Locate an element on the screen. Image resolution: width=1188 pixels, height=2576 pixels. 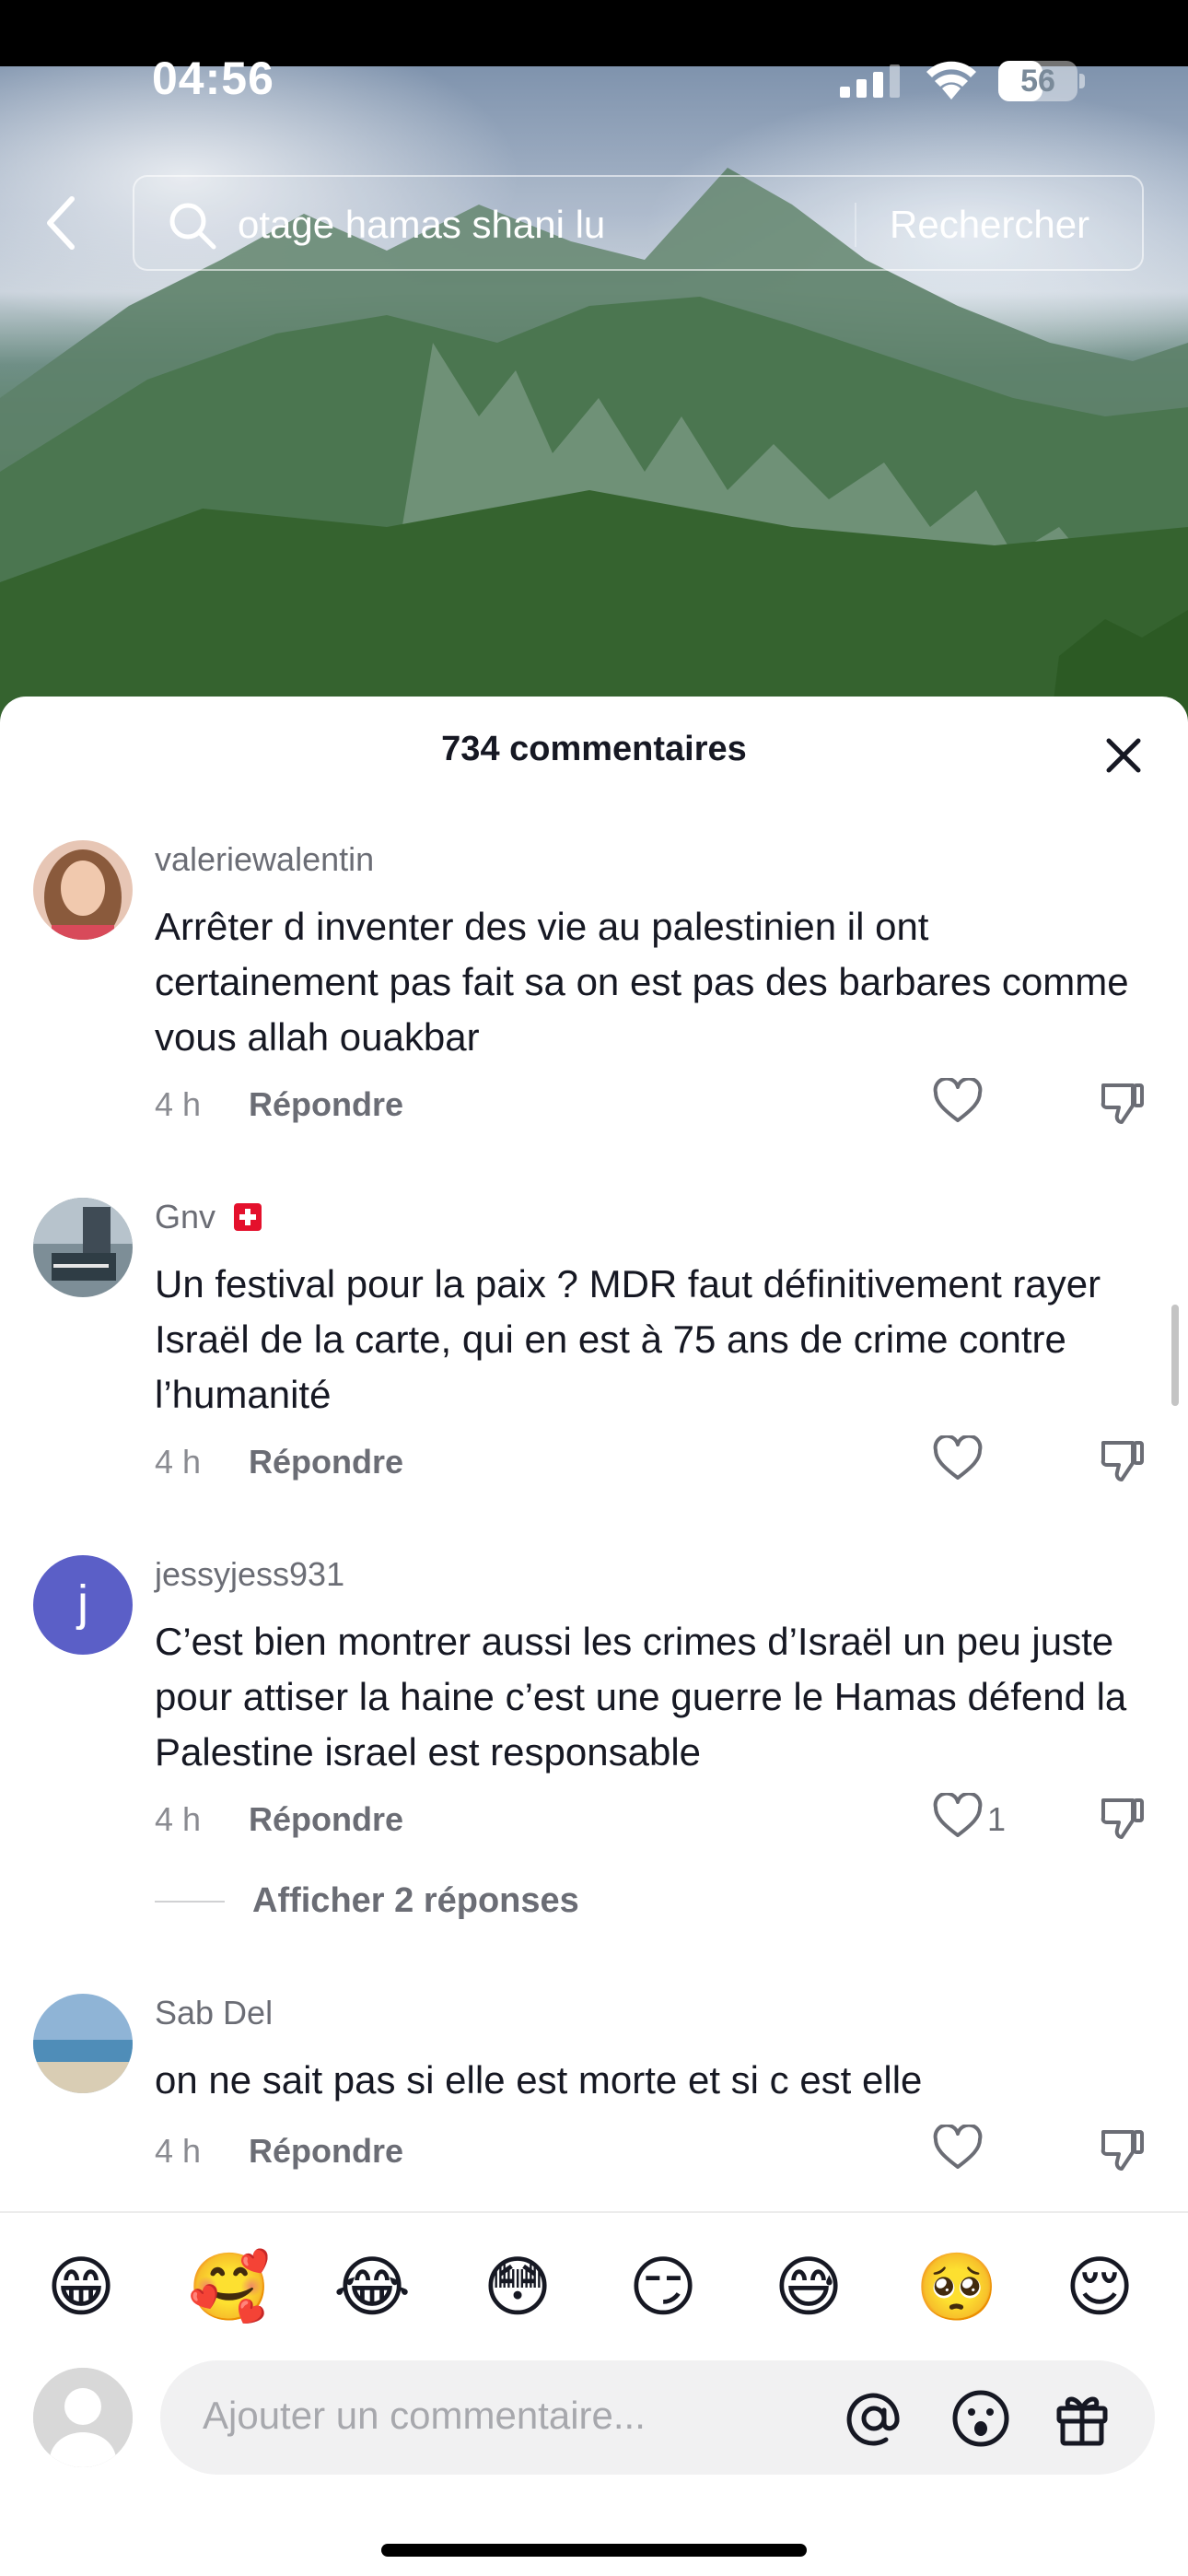
comment-username: Sab Del is located at coordinates (214, 2013).